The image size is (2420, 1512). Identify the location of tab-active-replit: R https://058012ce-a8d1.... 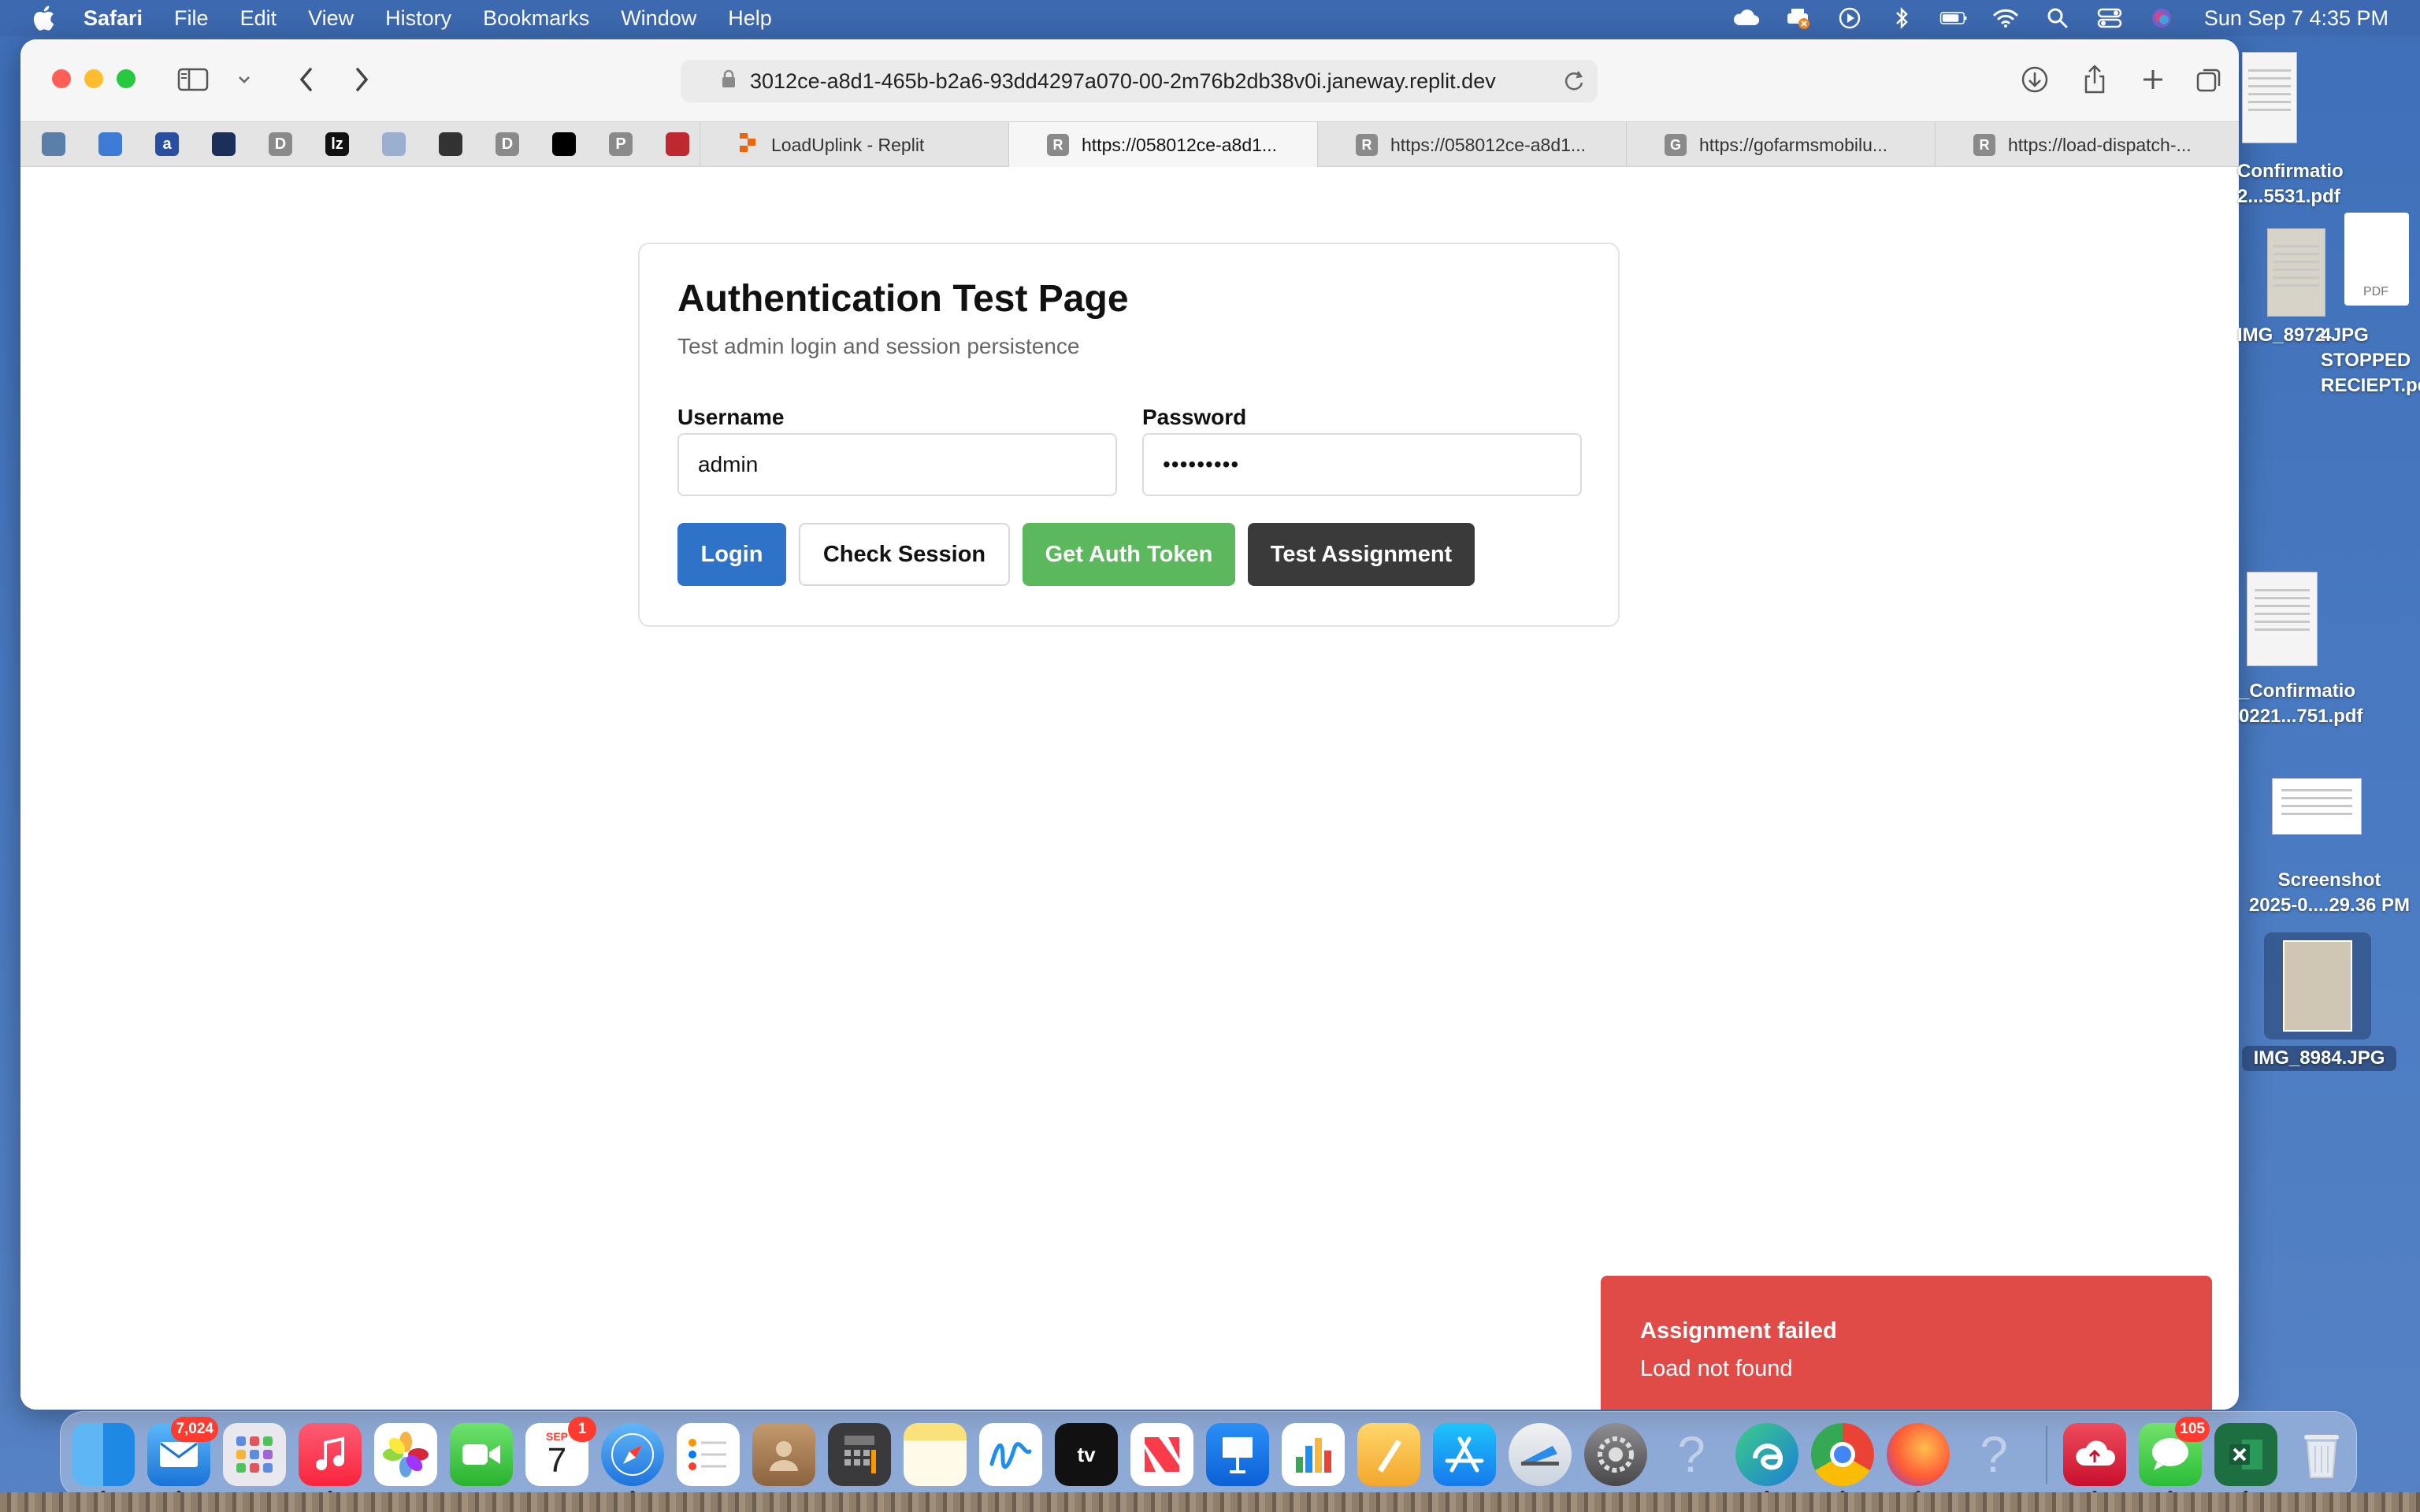
(1162, 145).